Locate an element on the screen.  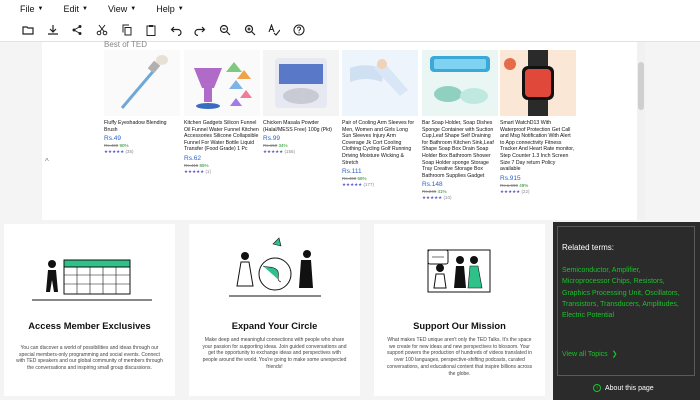
copy-icon is located at coordinates (127, 29).